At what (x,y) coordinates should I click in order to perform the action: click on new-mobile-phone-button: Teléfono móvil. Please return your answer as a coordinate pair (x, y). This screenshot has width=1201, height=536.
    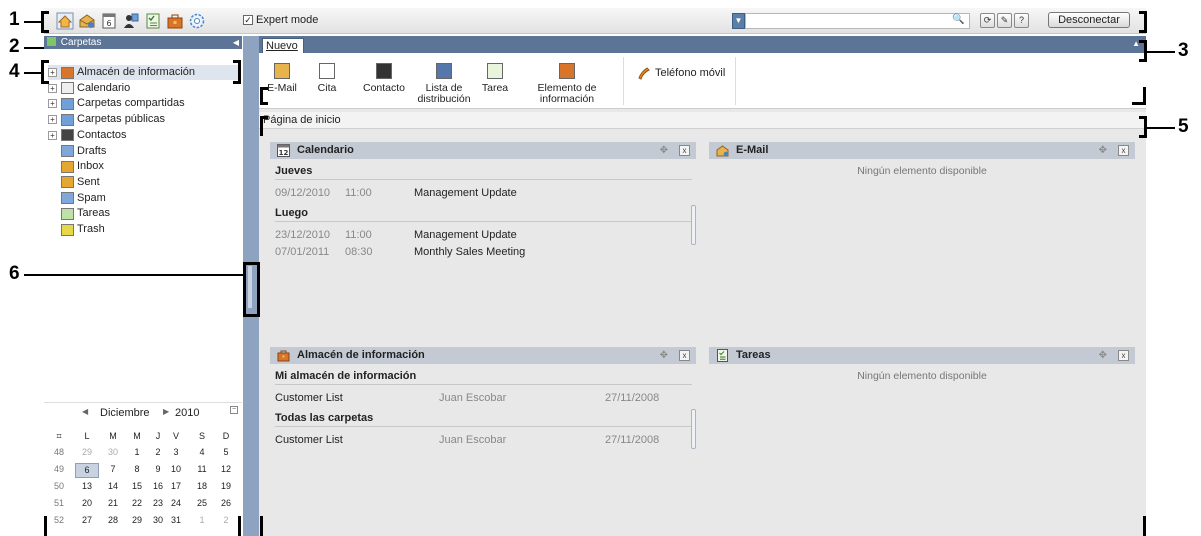
    Looking at the image, I should click on (681, 73).